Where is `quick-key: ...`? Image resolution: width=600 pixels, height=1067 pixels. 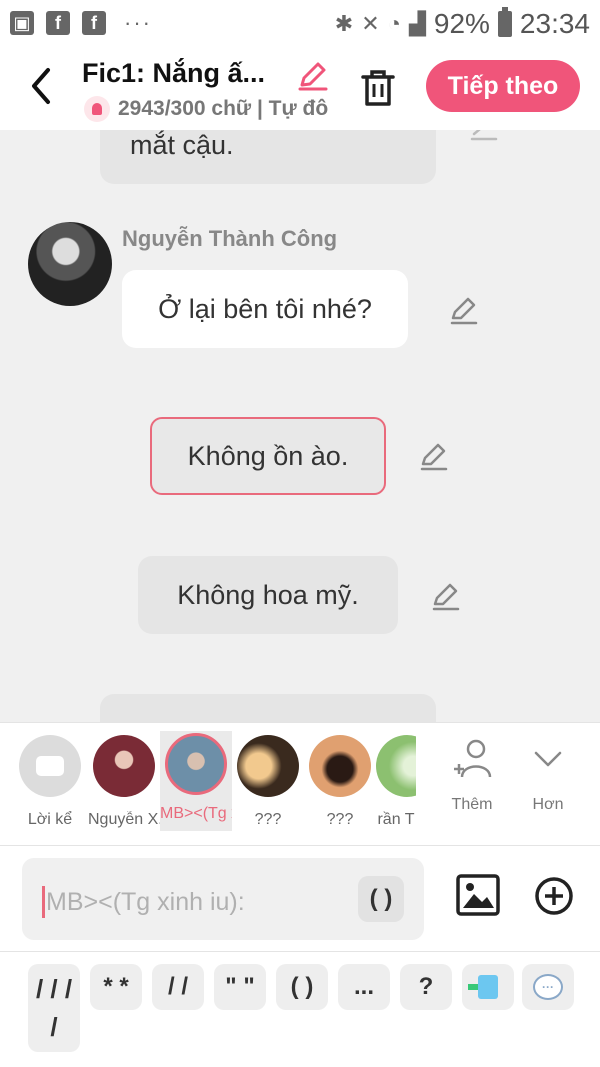
quick-key: ... is located at coordinates (364, 987).